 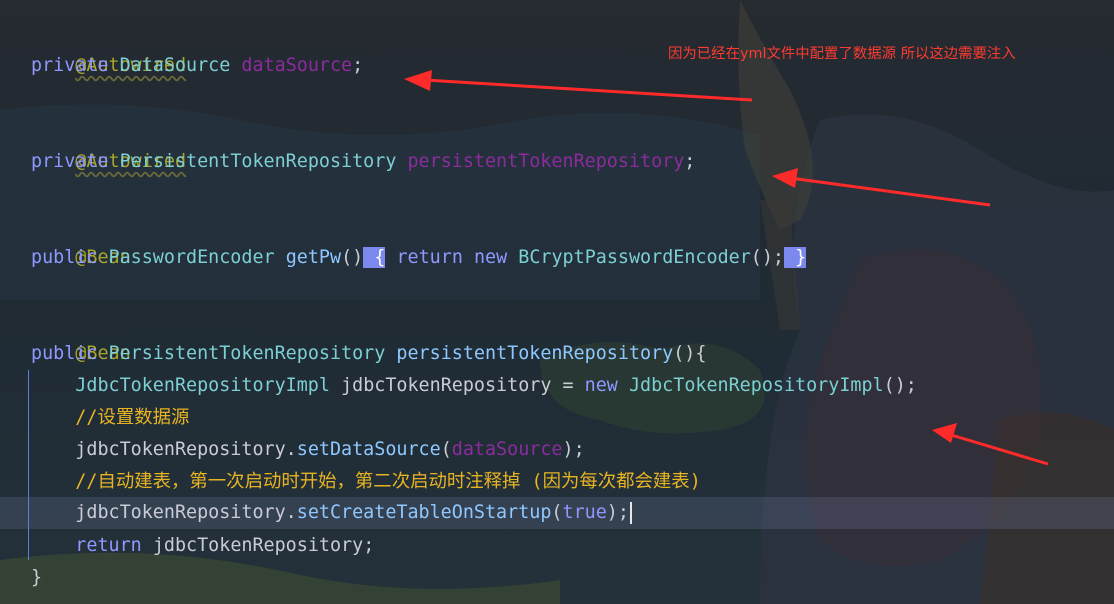 I want to click on code-line-17: return jdbcTokenRepository;, so click(x=202, y=546).